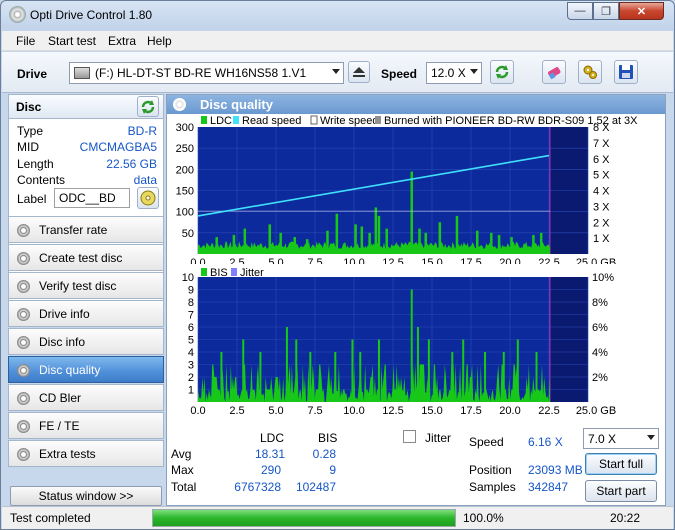  Describe the element at coordinates (337, 517) in the screenshot. I see `status-bar: Test completed 100.0% 20:22` at that location.